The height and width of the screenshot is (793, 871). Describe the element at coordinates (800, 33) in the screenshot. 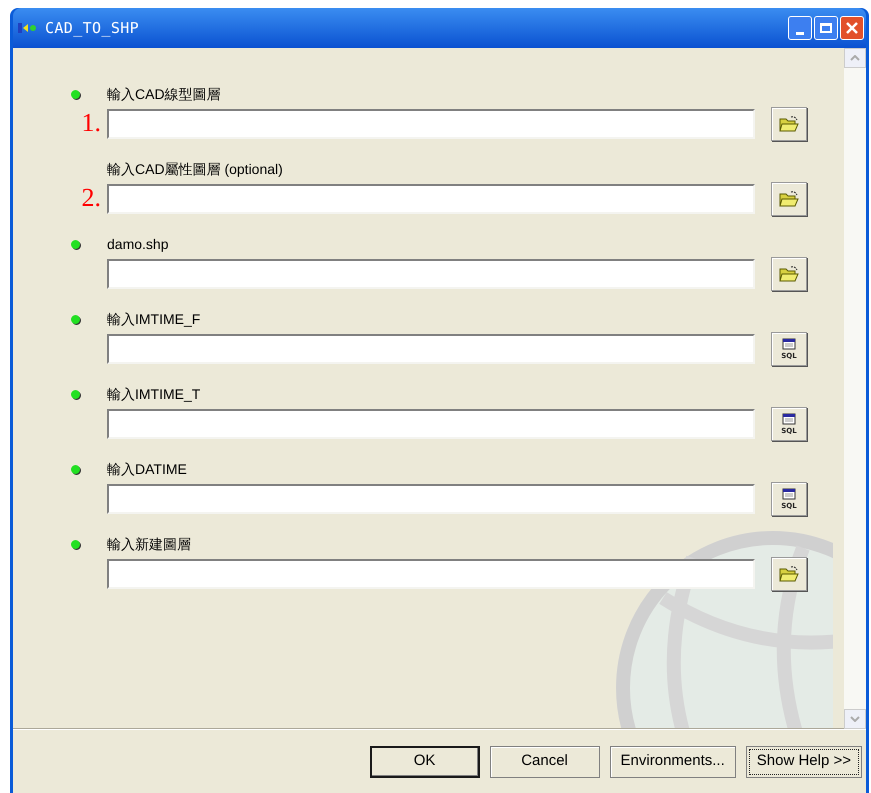

I see `minimize-icon` at that location.